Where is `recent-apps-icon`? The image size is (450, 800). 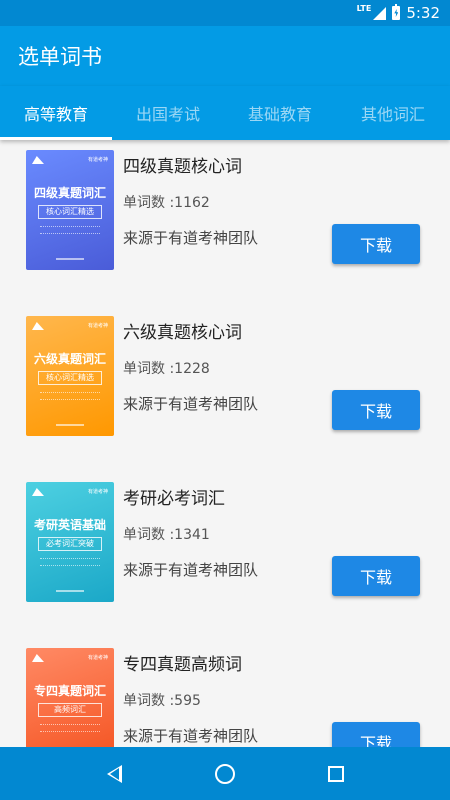
recent-apps-icon is located at coordinates (335, 773).